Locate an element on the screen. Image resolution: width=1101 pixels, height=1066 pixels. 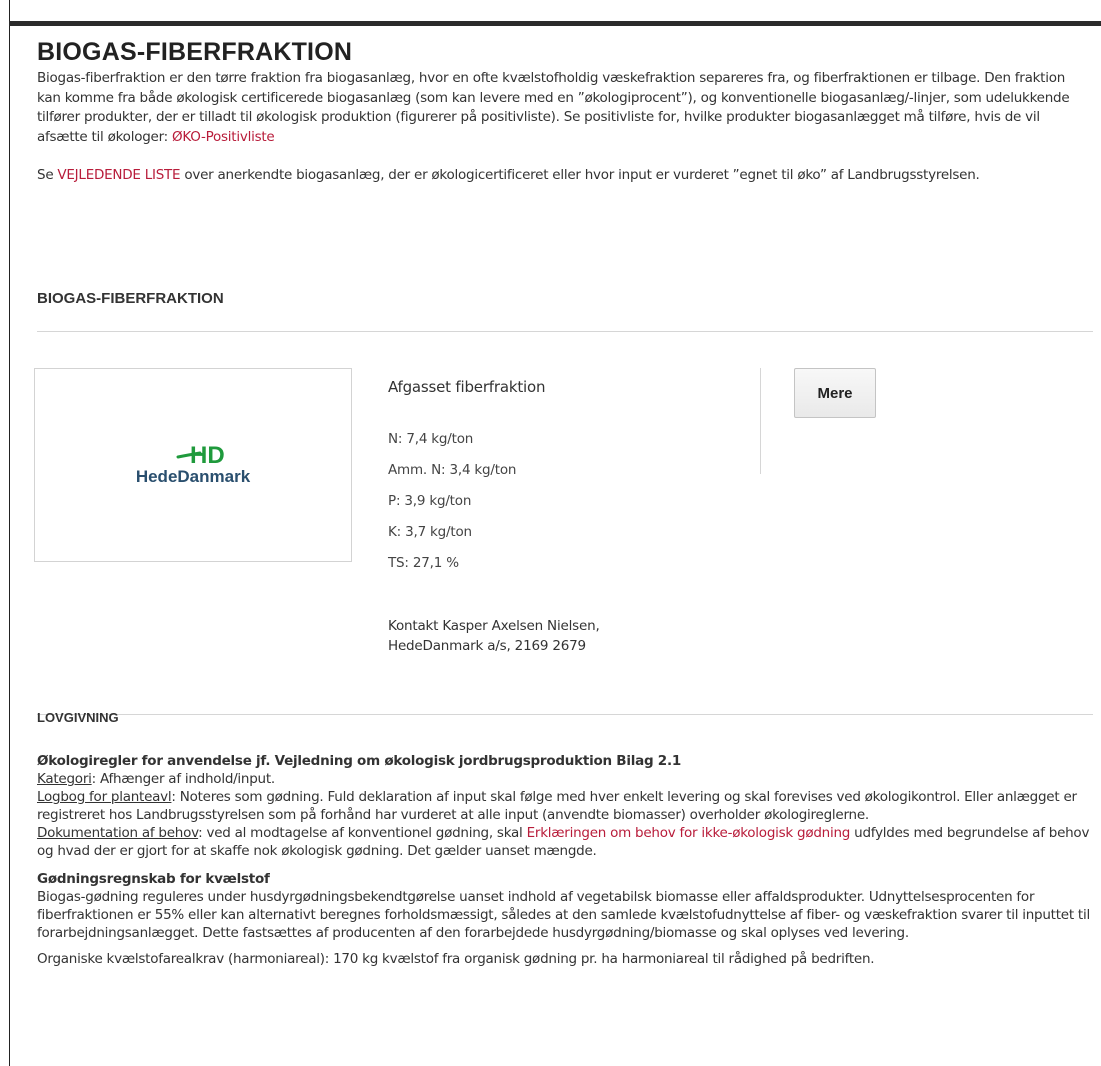
law-heading: LOVGIVNING is located at coordinates (78, 717).